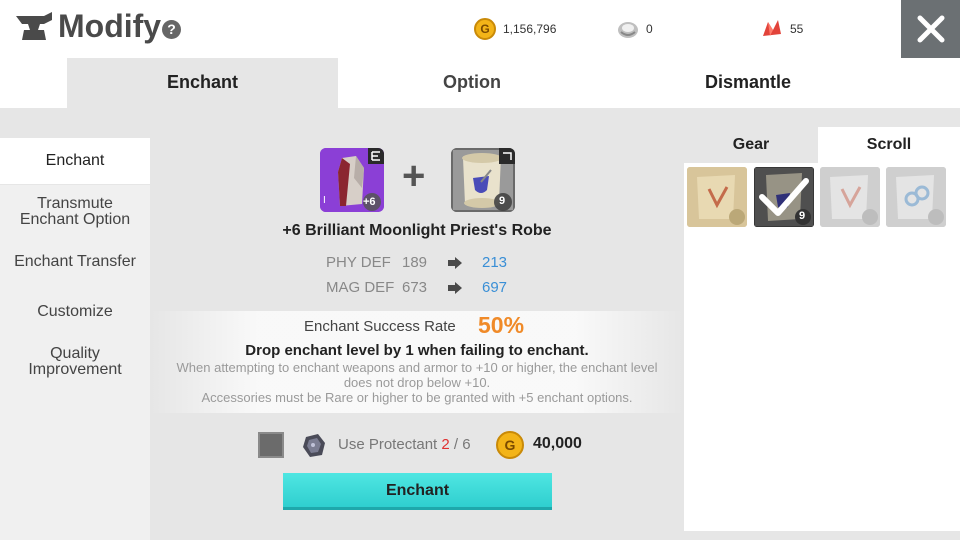  Describe the element at coordinates (781, 29) in the screenshot. I see `red-crystal-currency: 55` at that location.